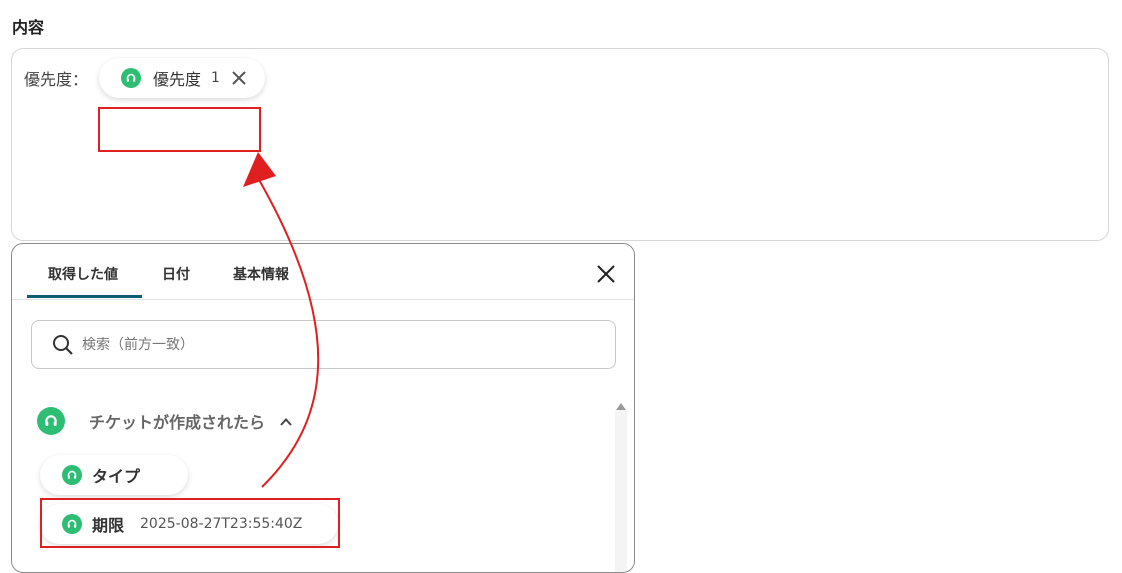 The height and width of the screenshot is (573, 1122). I want to click on insertion-target-highlight, so click(179, 129).